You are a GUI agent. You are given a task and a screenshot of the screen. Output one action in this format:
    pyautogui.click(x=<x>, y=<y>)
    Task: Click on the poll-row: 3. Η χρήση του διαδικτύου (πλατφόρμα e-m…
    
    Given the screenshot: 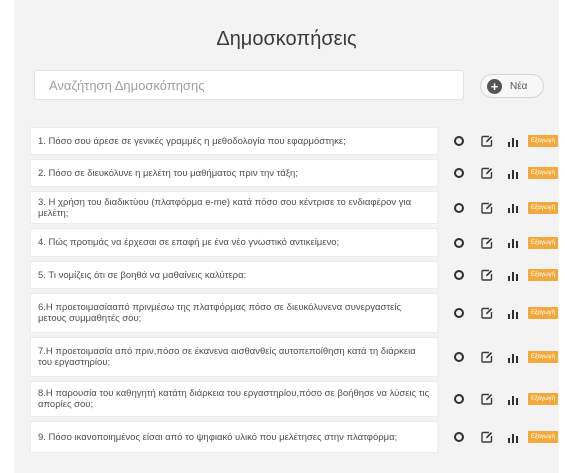 What is the action you would take?
    pyautogui.click(x=294, y=207)
    